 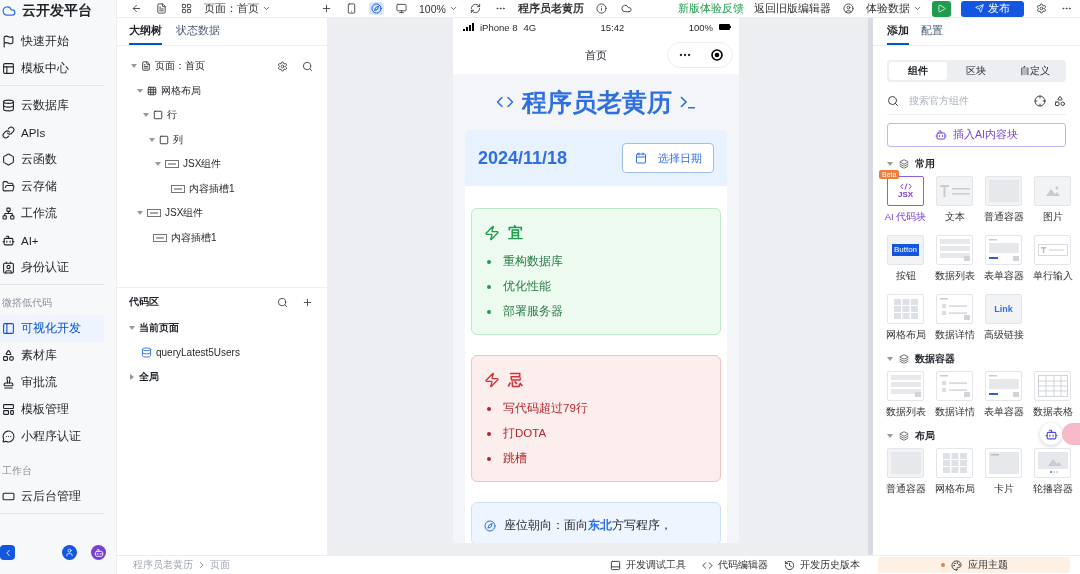 What do you see at coordinates (822, 565) in the screenshot?
I see `tool-link: 开发历史版本` at bounding box center [822, 565].